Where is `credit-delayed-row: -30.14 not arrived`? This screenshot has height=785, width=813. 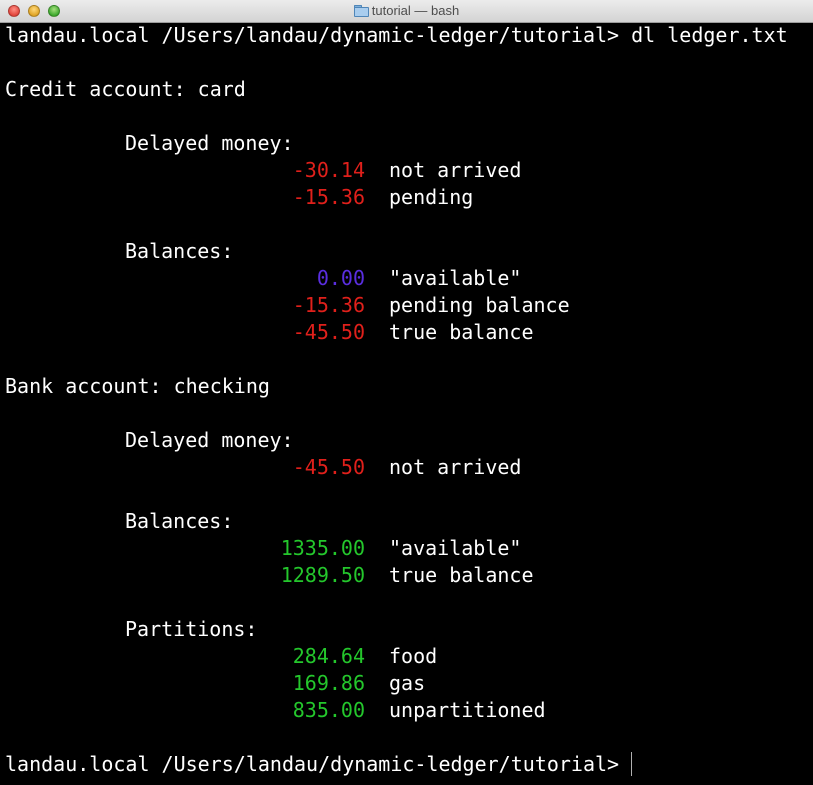 credit-delayed-row: -30.14 not arrived is located at coordinates (409, 170).